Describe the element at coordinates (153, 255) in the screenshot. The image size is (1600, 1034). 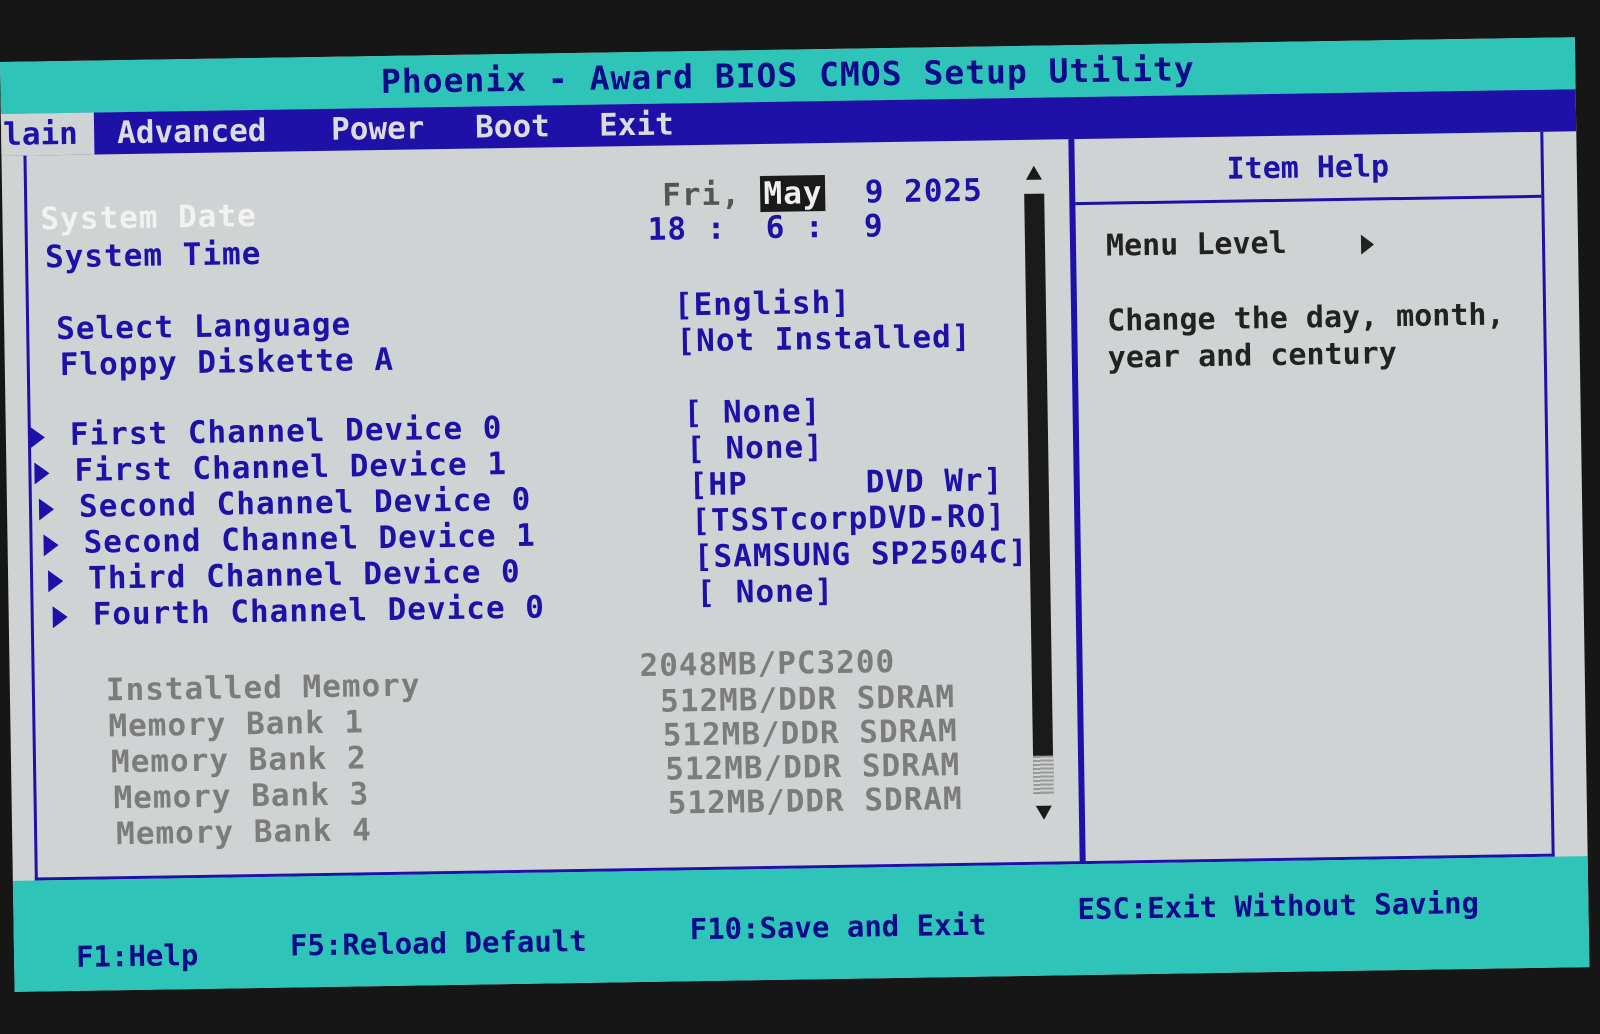
I see `system-time-label: System Time` at that location.